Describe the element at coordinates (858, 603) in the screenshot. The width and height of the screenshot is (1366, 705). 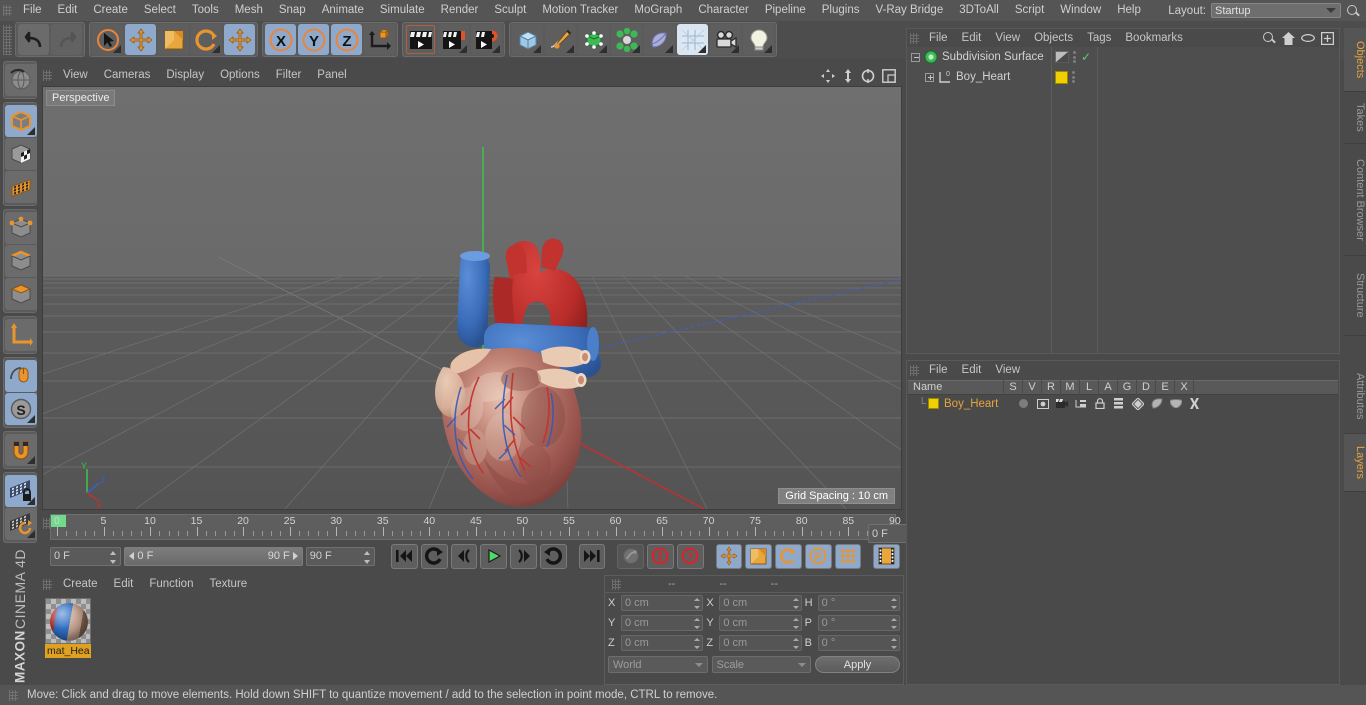
I see `rotation-h-field: 0 °` at that location.